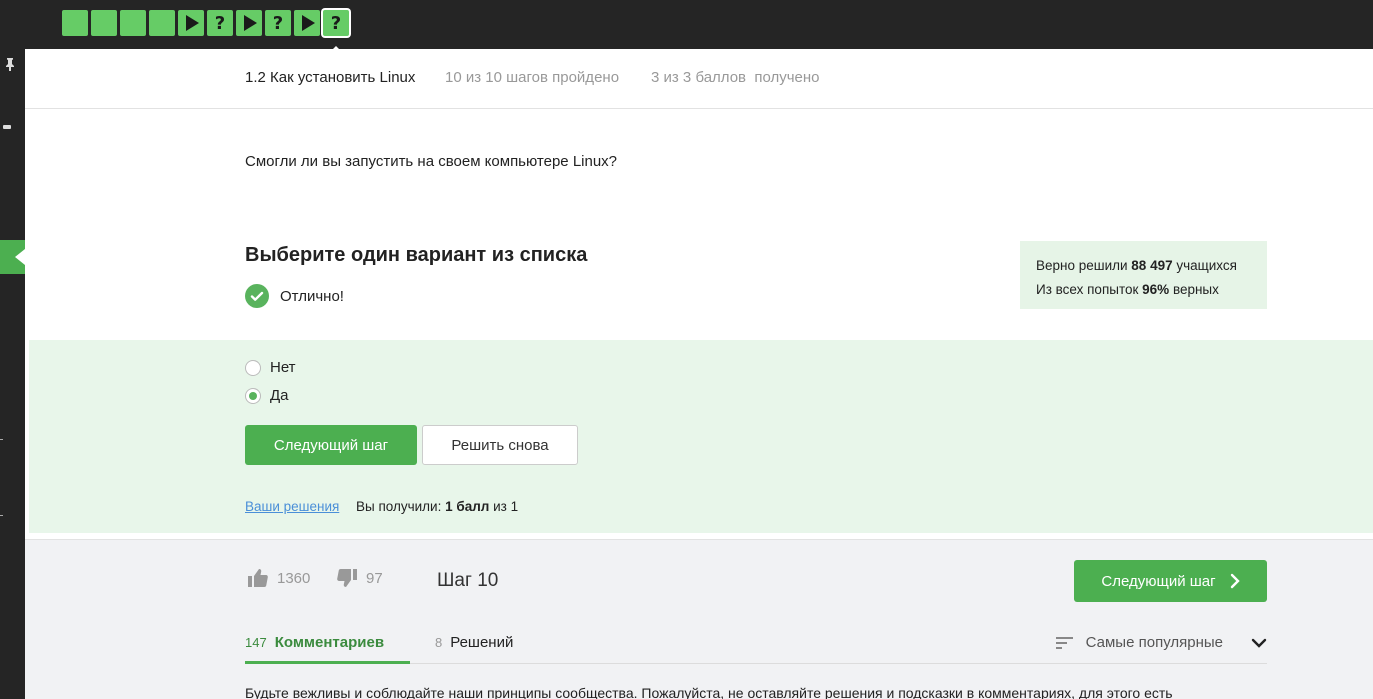 The image size is (1373, 699). Describe the element at coordinates (532, 77) in the screenshot. I see `steps-progress: 10 из 10 шагов пройдено` at that location.